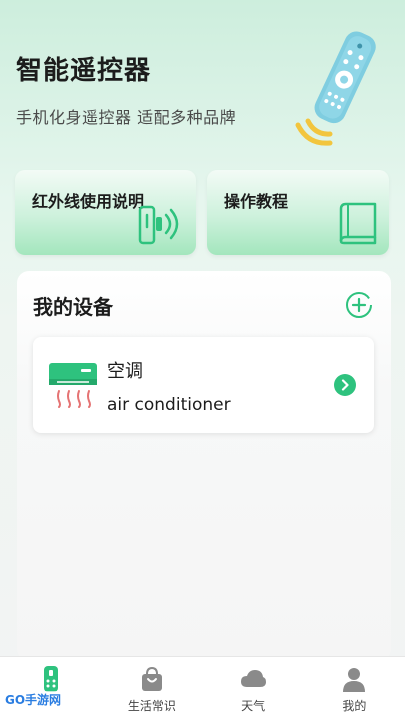 The width and height of the screenshot is (405, 720). Describe the element at coordinates (298, 212) in the screenshot. I see `tutorial-card: 操作教程` at that location.